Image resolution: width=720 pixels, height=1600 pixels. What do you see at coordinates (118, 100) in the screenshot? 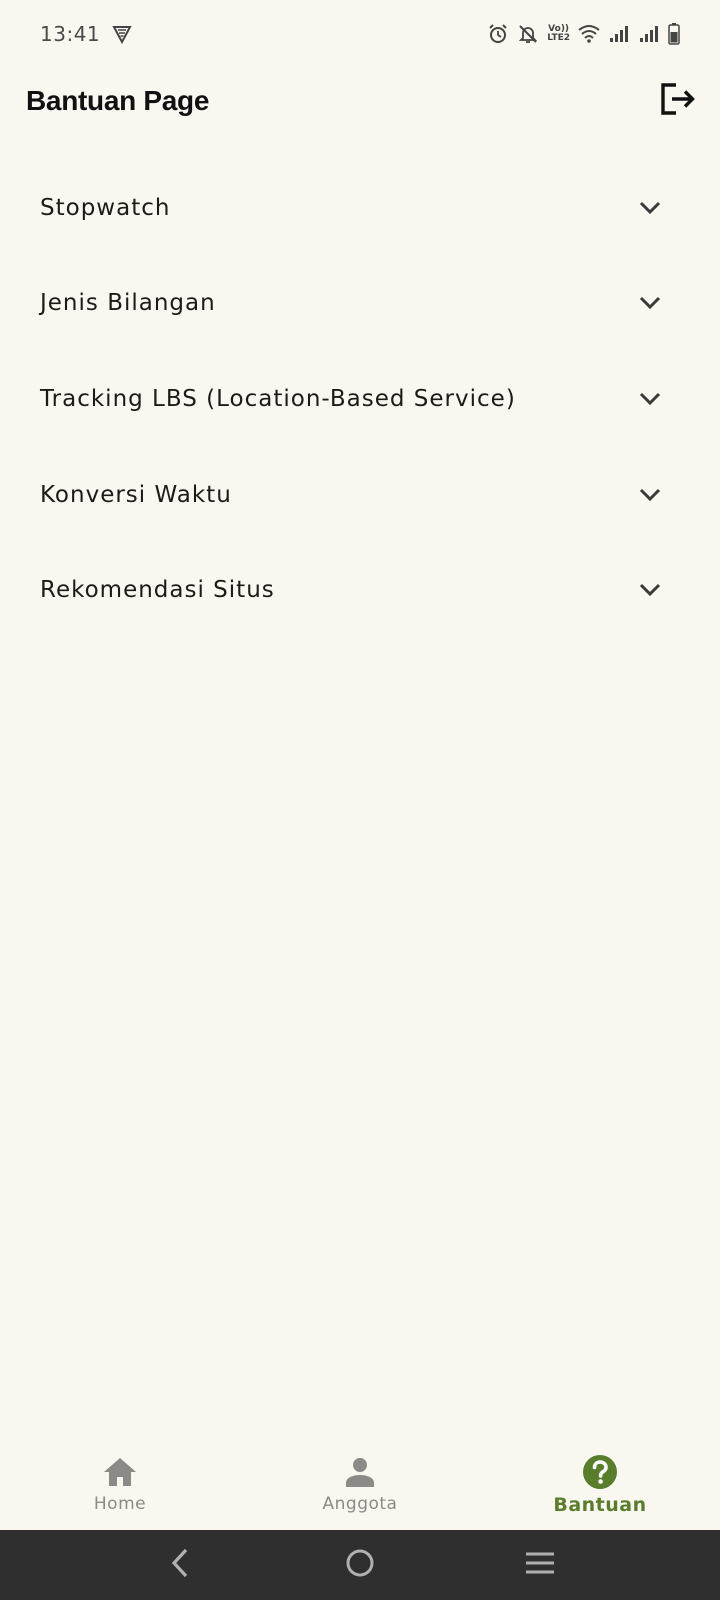
I see `page-title: Bantuan Page` at bounding box center [118, 100].